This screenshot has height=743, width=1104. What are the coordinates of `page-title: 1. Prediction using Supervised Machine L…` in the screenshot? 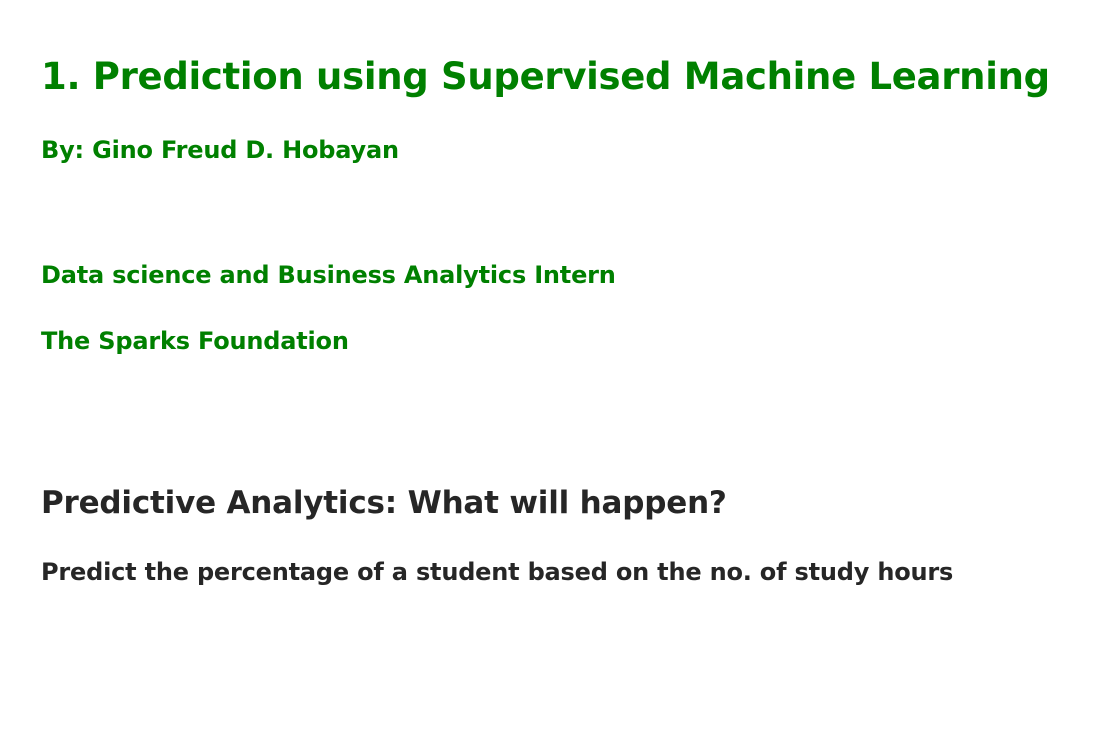 It's located at (545, 76).